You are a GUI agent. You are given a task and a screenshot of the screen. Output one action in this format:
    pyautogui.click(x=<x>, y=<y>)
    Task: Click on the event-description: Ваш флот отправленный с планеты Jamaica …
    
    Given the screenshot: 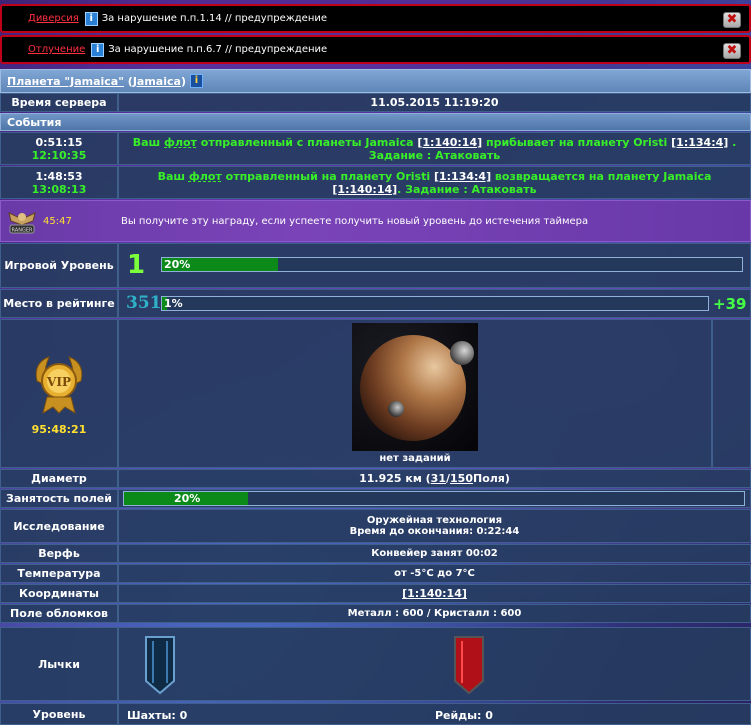 What is the action you would take?
    pyautogui.click(x=434, y=148)
    